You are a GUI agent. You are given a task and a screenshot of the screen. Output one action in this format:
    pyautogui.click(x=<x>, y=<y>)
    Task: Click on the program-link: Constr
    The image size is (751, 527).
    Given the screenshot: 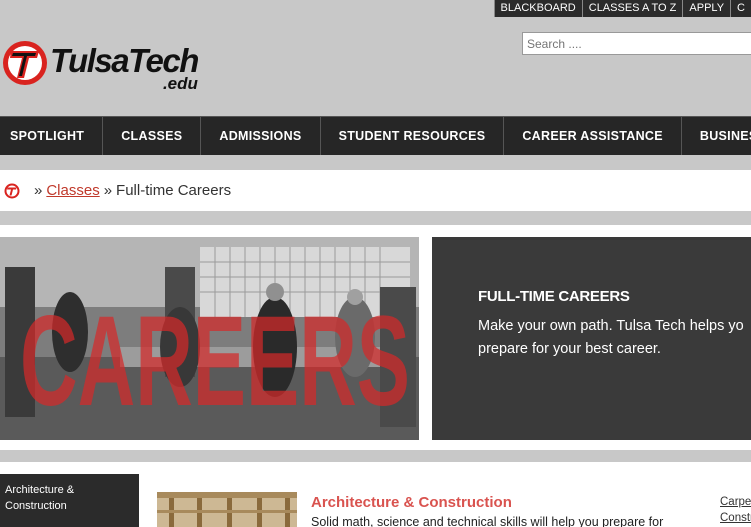 What is the action you would take?
    pyautogui.click(x=735, y=518)
    